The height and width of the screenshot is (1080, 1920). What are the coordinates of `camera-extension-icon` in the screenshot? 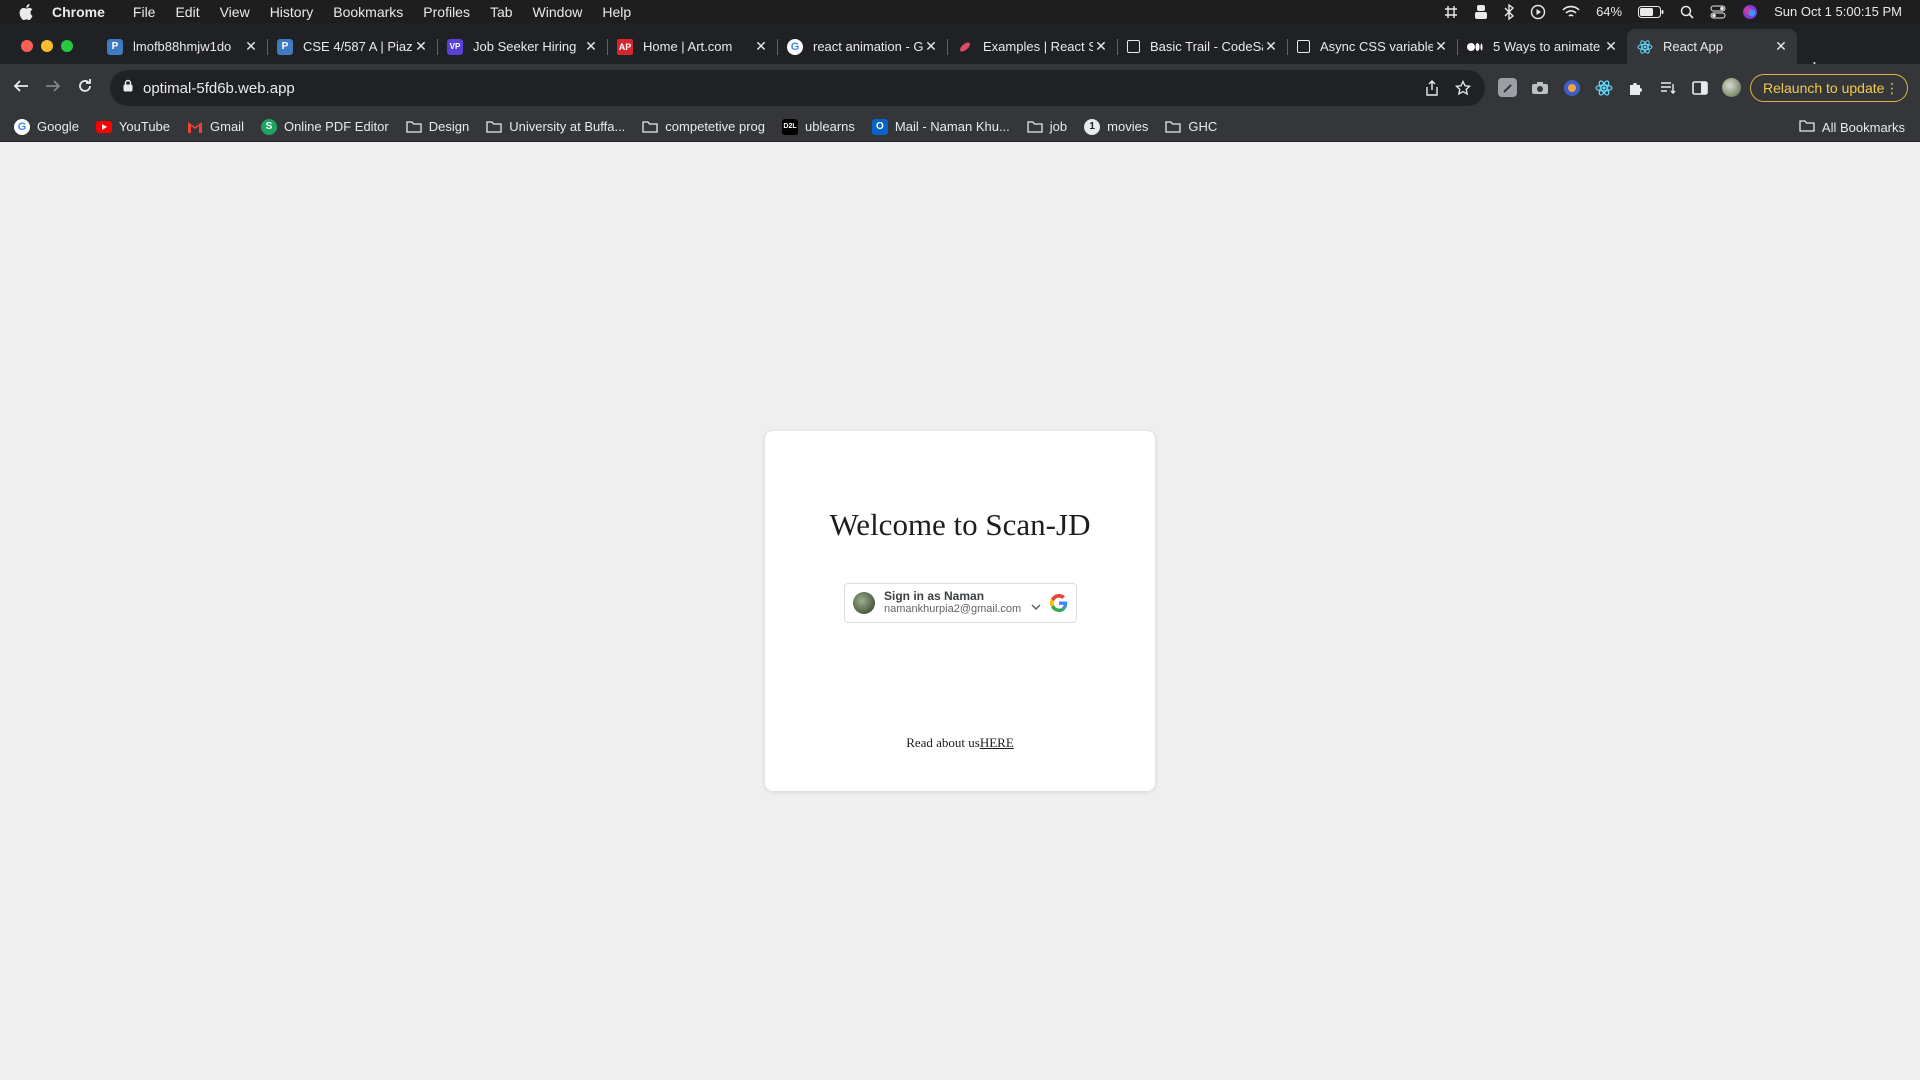 It's located at (1539, 87).